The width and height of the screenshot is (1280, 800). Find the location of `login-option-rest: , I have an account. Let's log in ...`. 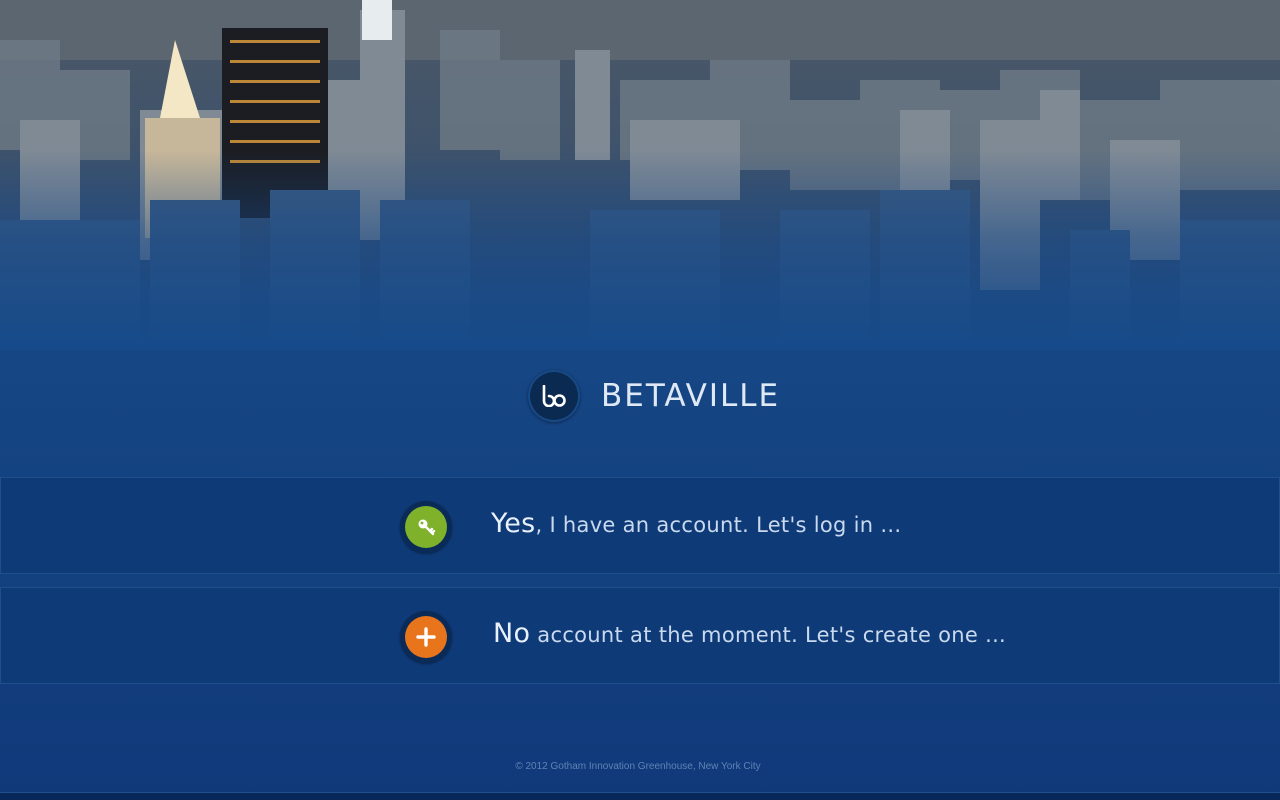

login-option-rest: , I have an account. Let's log in ... is located at coordinates (718, 525).